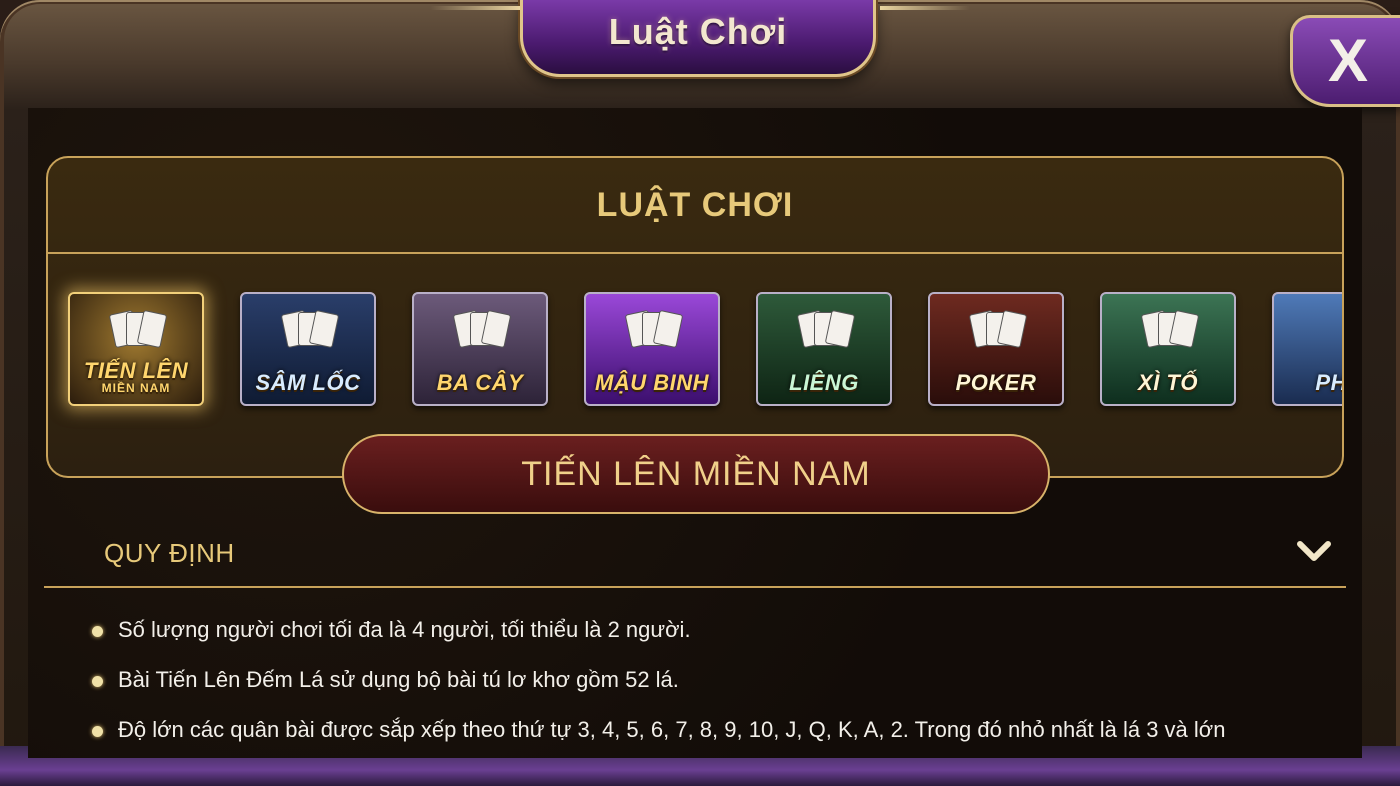 The width and height of the screenshot is (1400, 786). Describe the element at coordinates (695, 556) in the screenshot. I see `rules-section-header: QUY ĐỊNH` at that location.